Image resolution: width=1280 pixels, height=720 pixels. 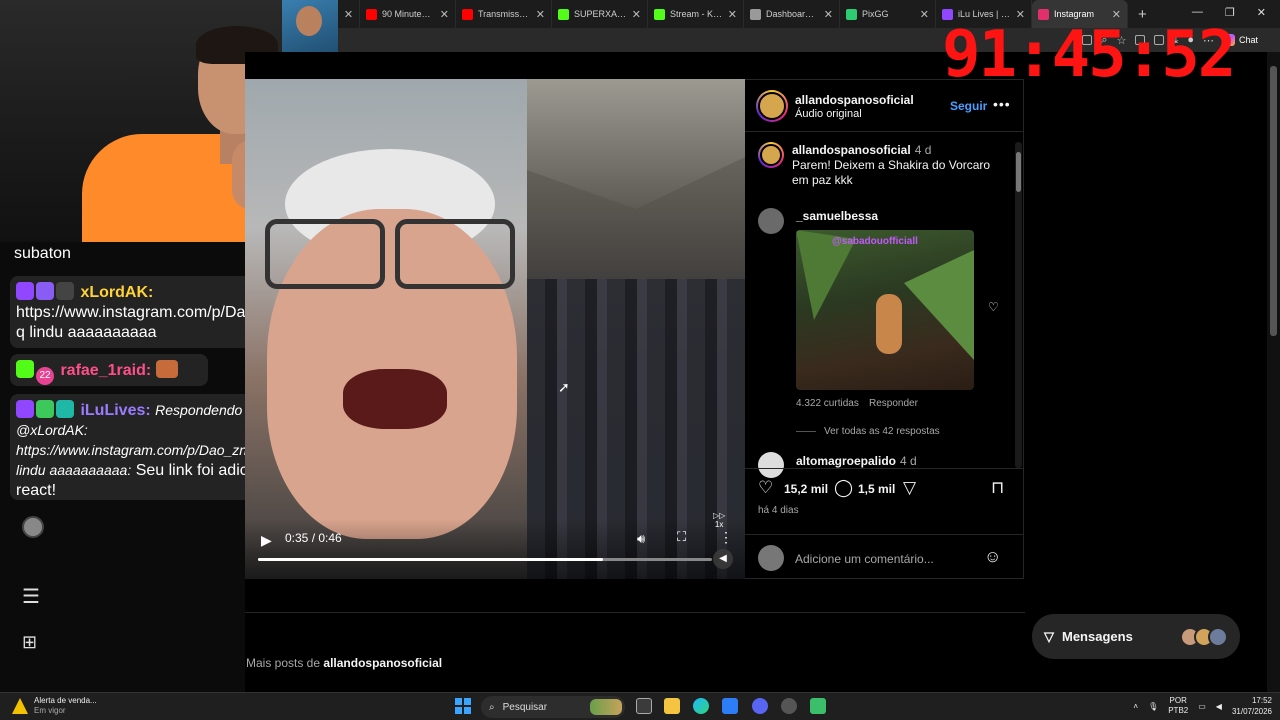 I want to click on close-window-button: ✕, so click(x=1261, y=12).